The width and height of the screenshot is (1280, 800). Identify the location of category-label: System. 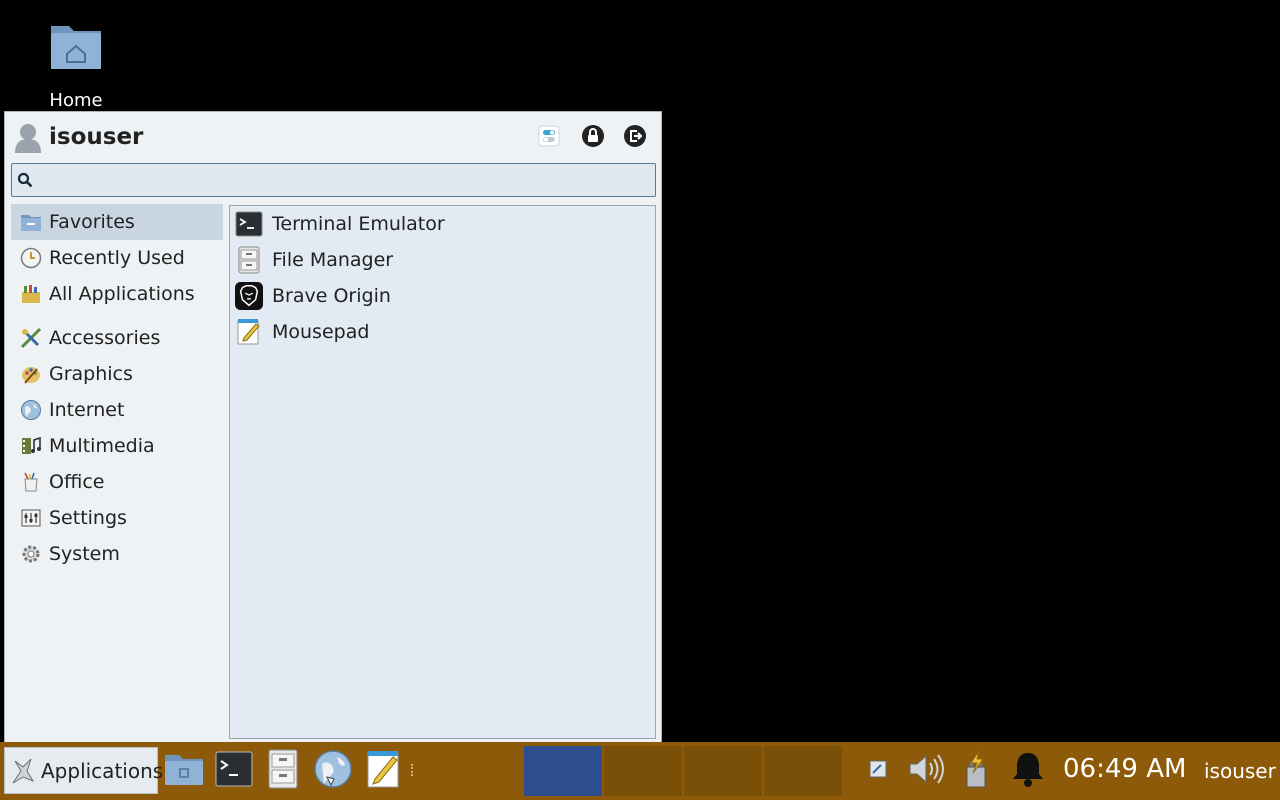
(84, 554).